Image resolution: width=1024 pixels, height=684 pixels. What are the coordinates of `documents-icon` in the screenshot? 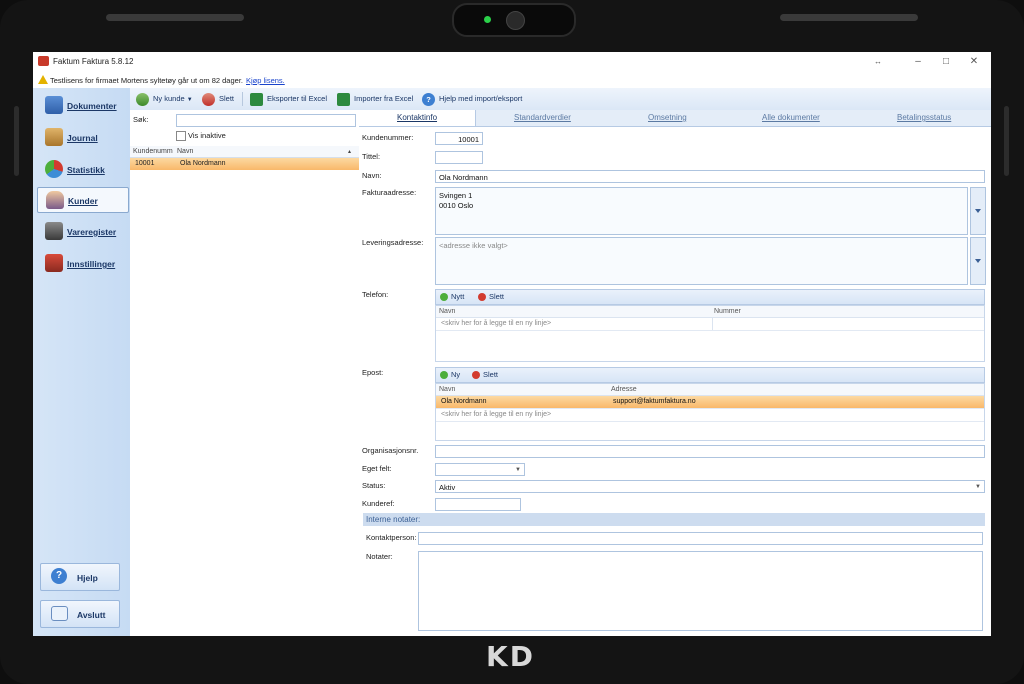 It's located at (54, 105).